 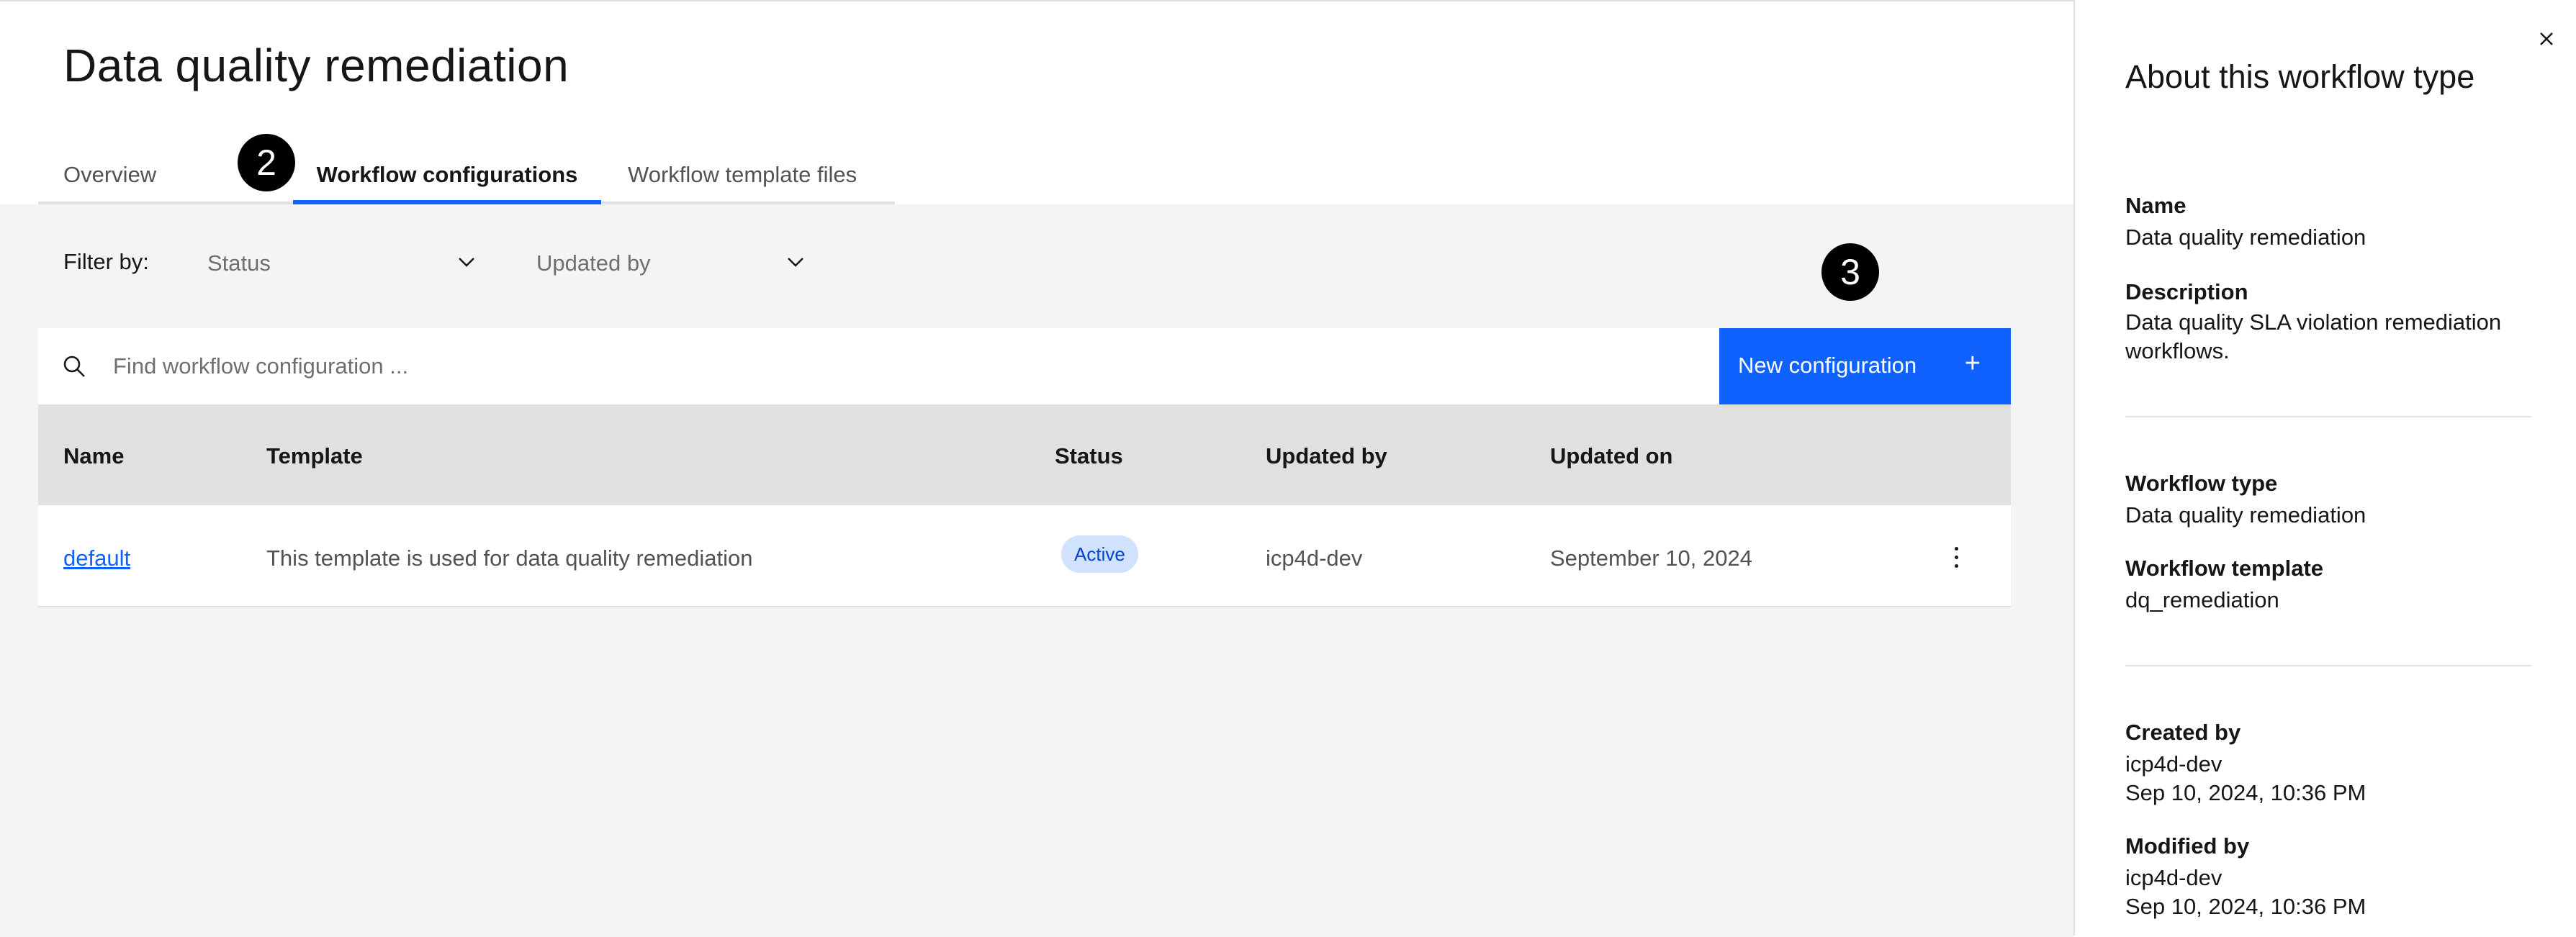 I want to click on new-configuration-button: New configuration +, so click(x=1865, y=366).